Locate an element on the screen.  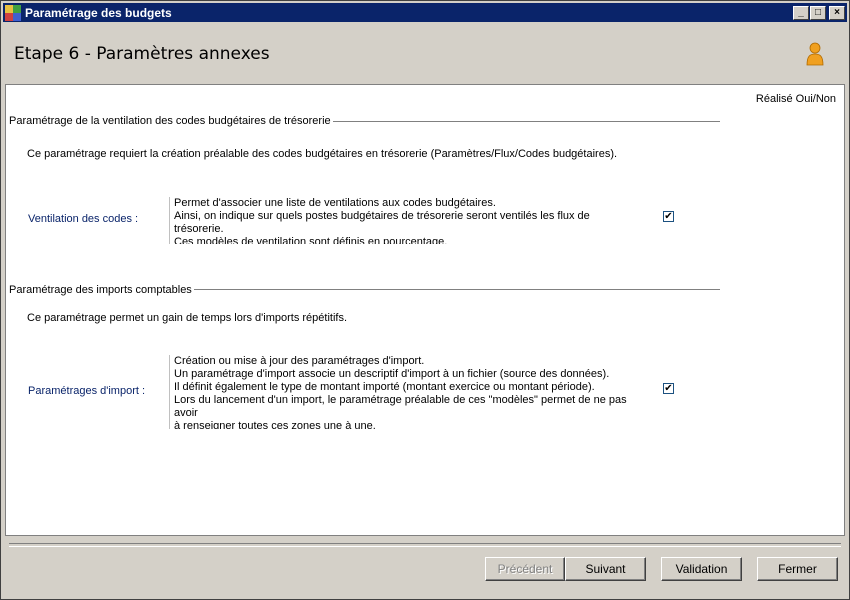
ventilation-codes-label: Ventilation des codes : is located at coordinates (83, 219).